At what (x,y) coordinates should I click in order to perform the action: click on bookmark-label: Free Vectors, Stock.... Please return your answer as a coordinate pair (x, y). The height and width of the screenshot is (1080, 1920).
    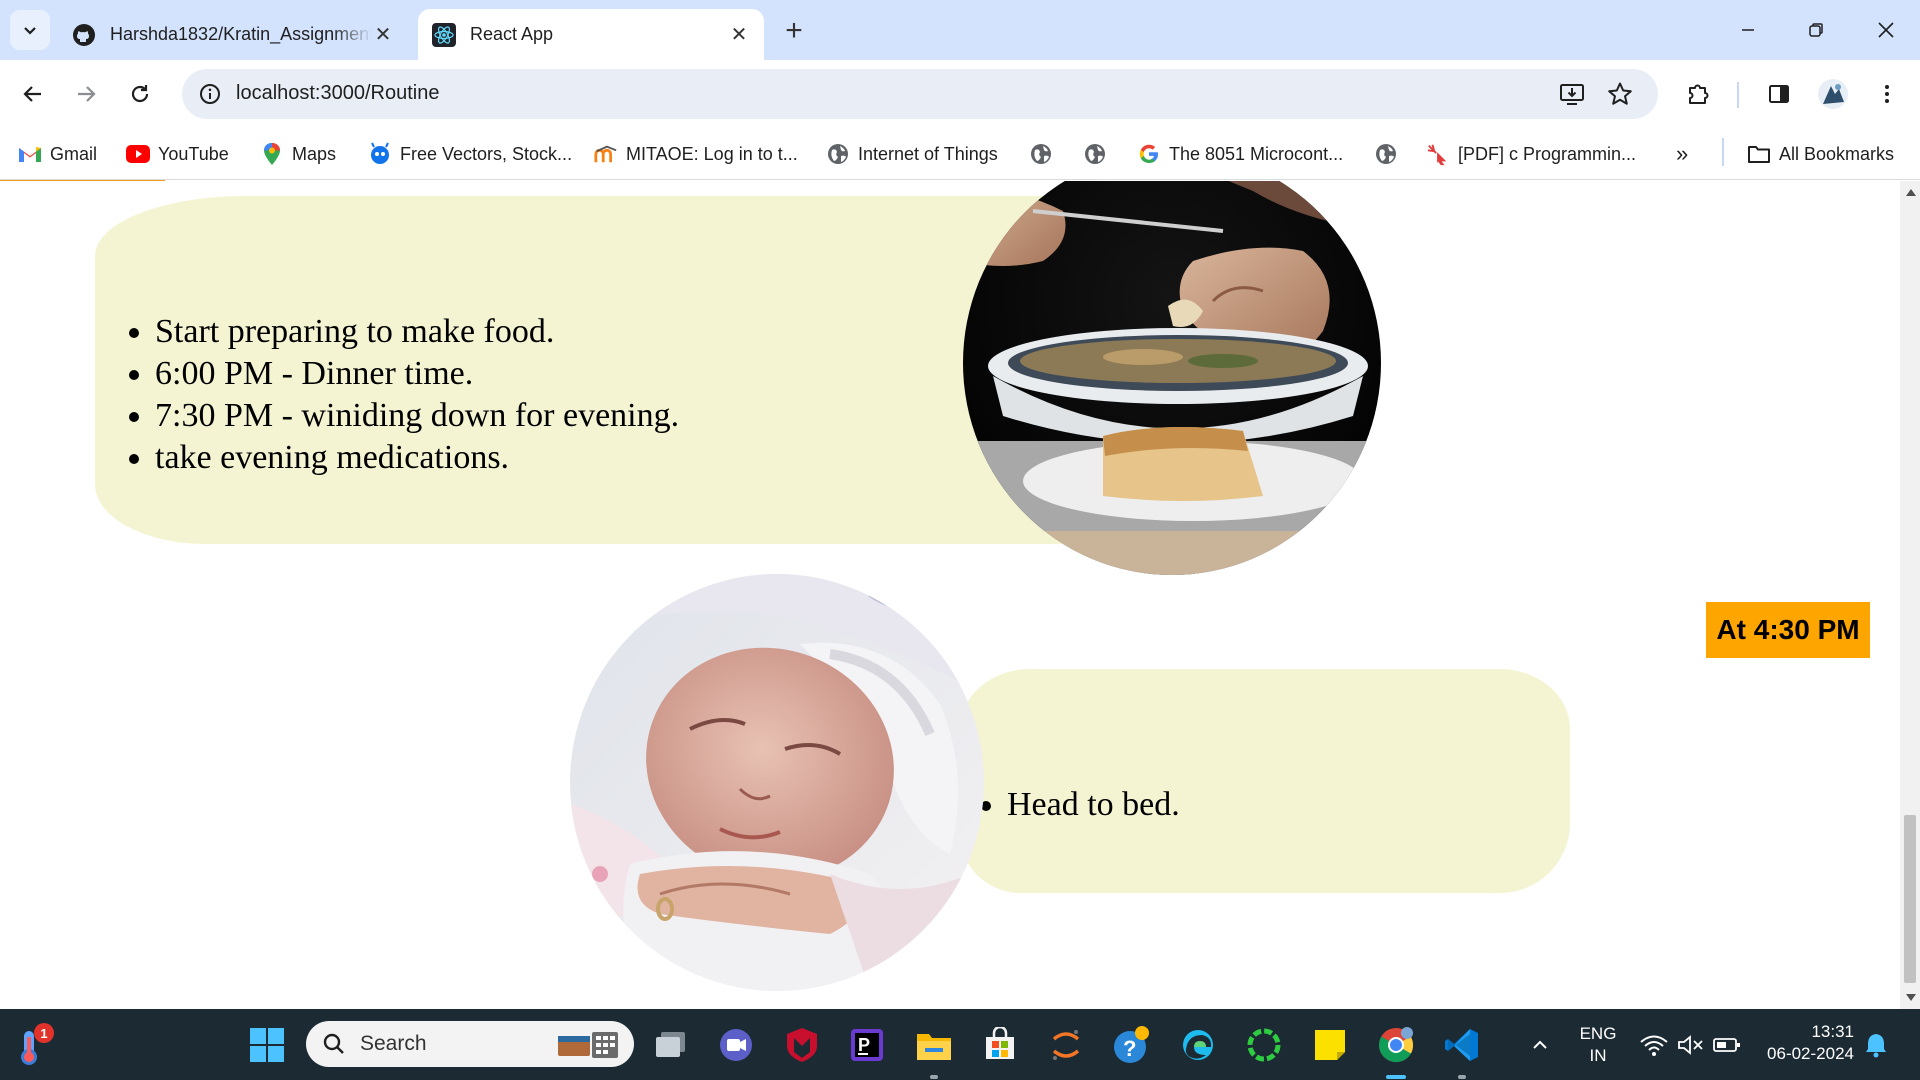
    Looking at the image, I should click on (486, 153).